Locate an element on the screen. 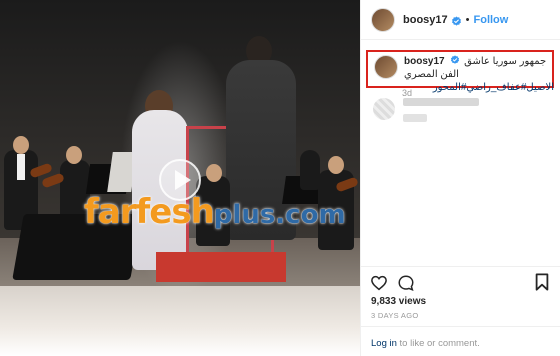 This screenshot has width=560, height=356. caption-avatar is located at coordinates (386, 67).